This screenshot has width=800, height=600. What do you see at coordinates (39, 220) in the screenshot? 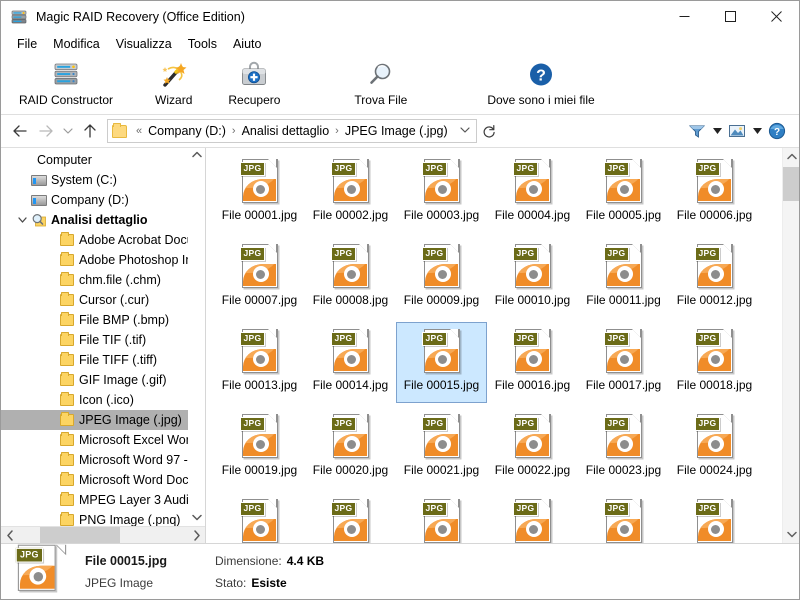
I see `search-folder-icon` at bounding box center [39, 220].